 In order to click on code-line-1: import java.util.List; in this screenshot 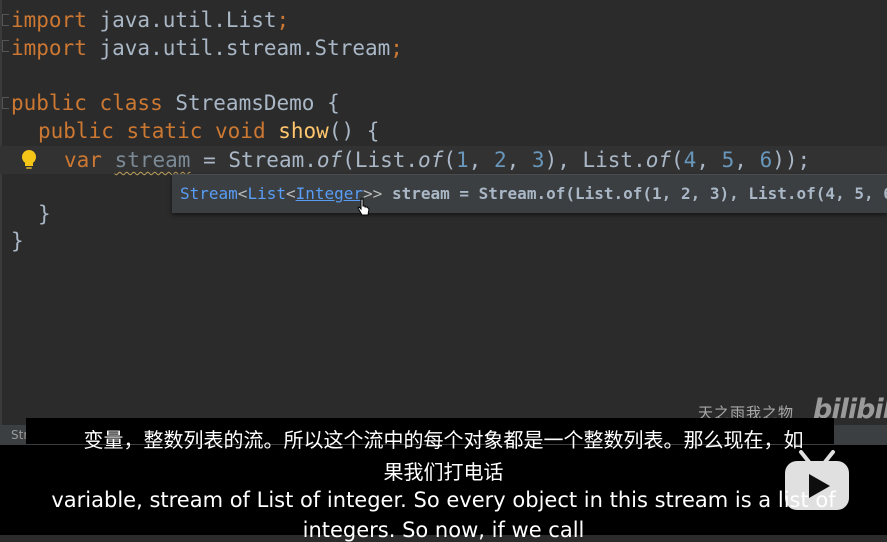, I will do `click(150, 20)`.